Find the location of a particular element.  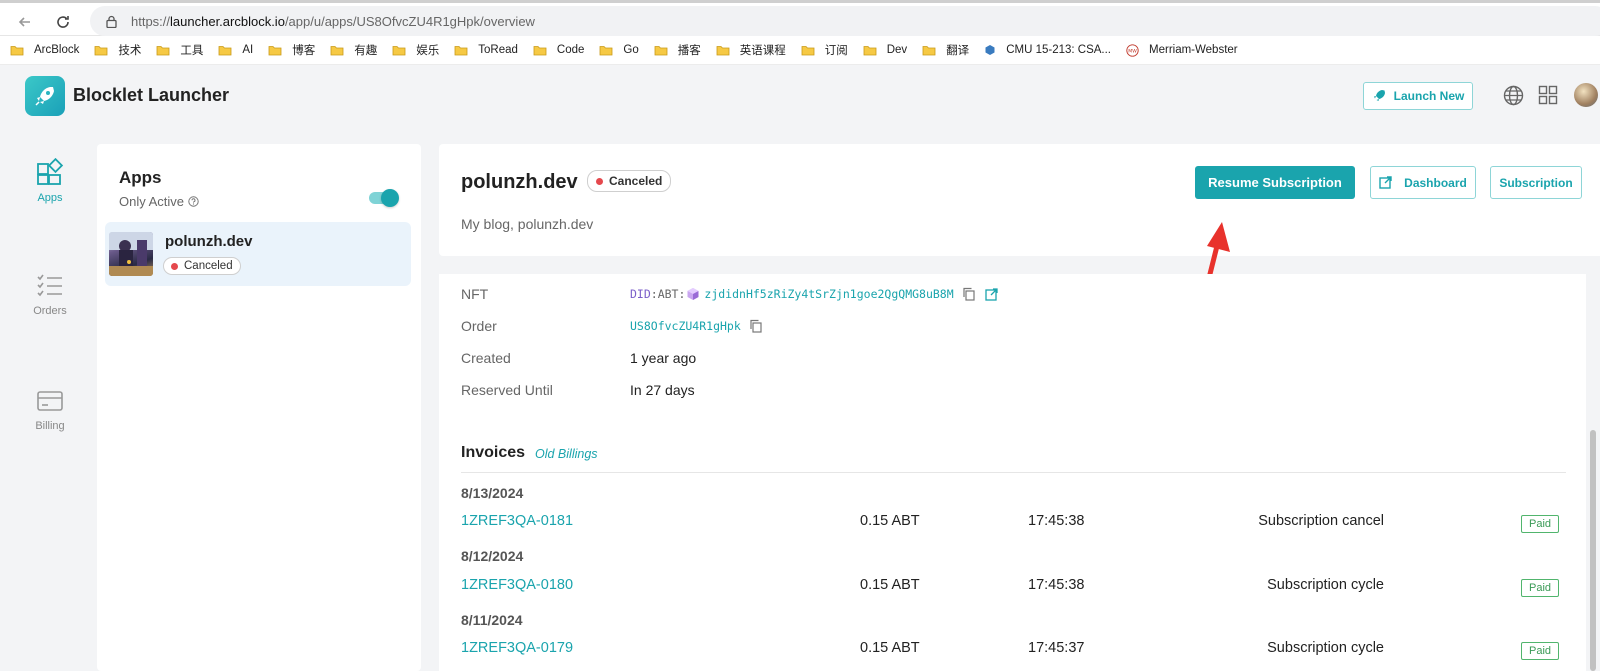

bookmark-item: 播客 is located at coordinates (677, 50).